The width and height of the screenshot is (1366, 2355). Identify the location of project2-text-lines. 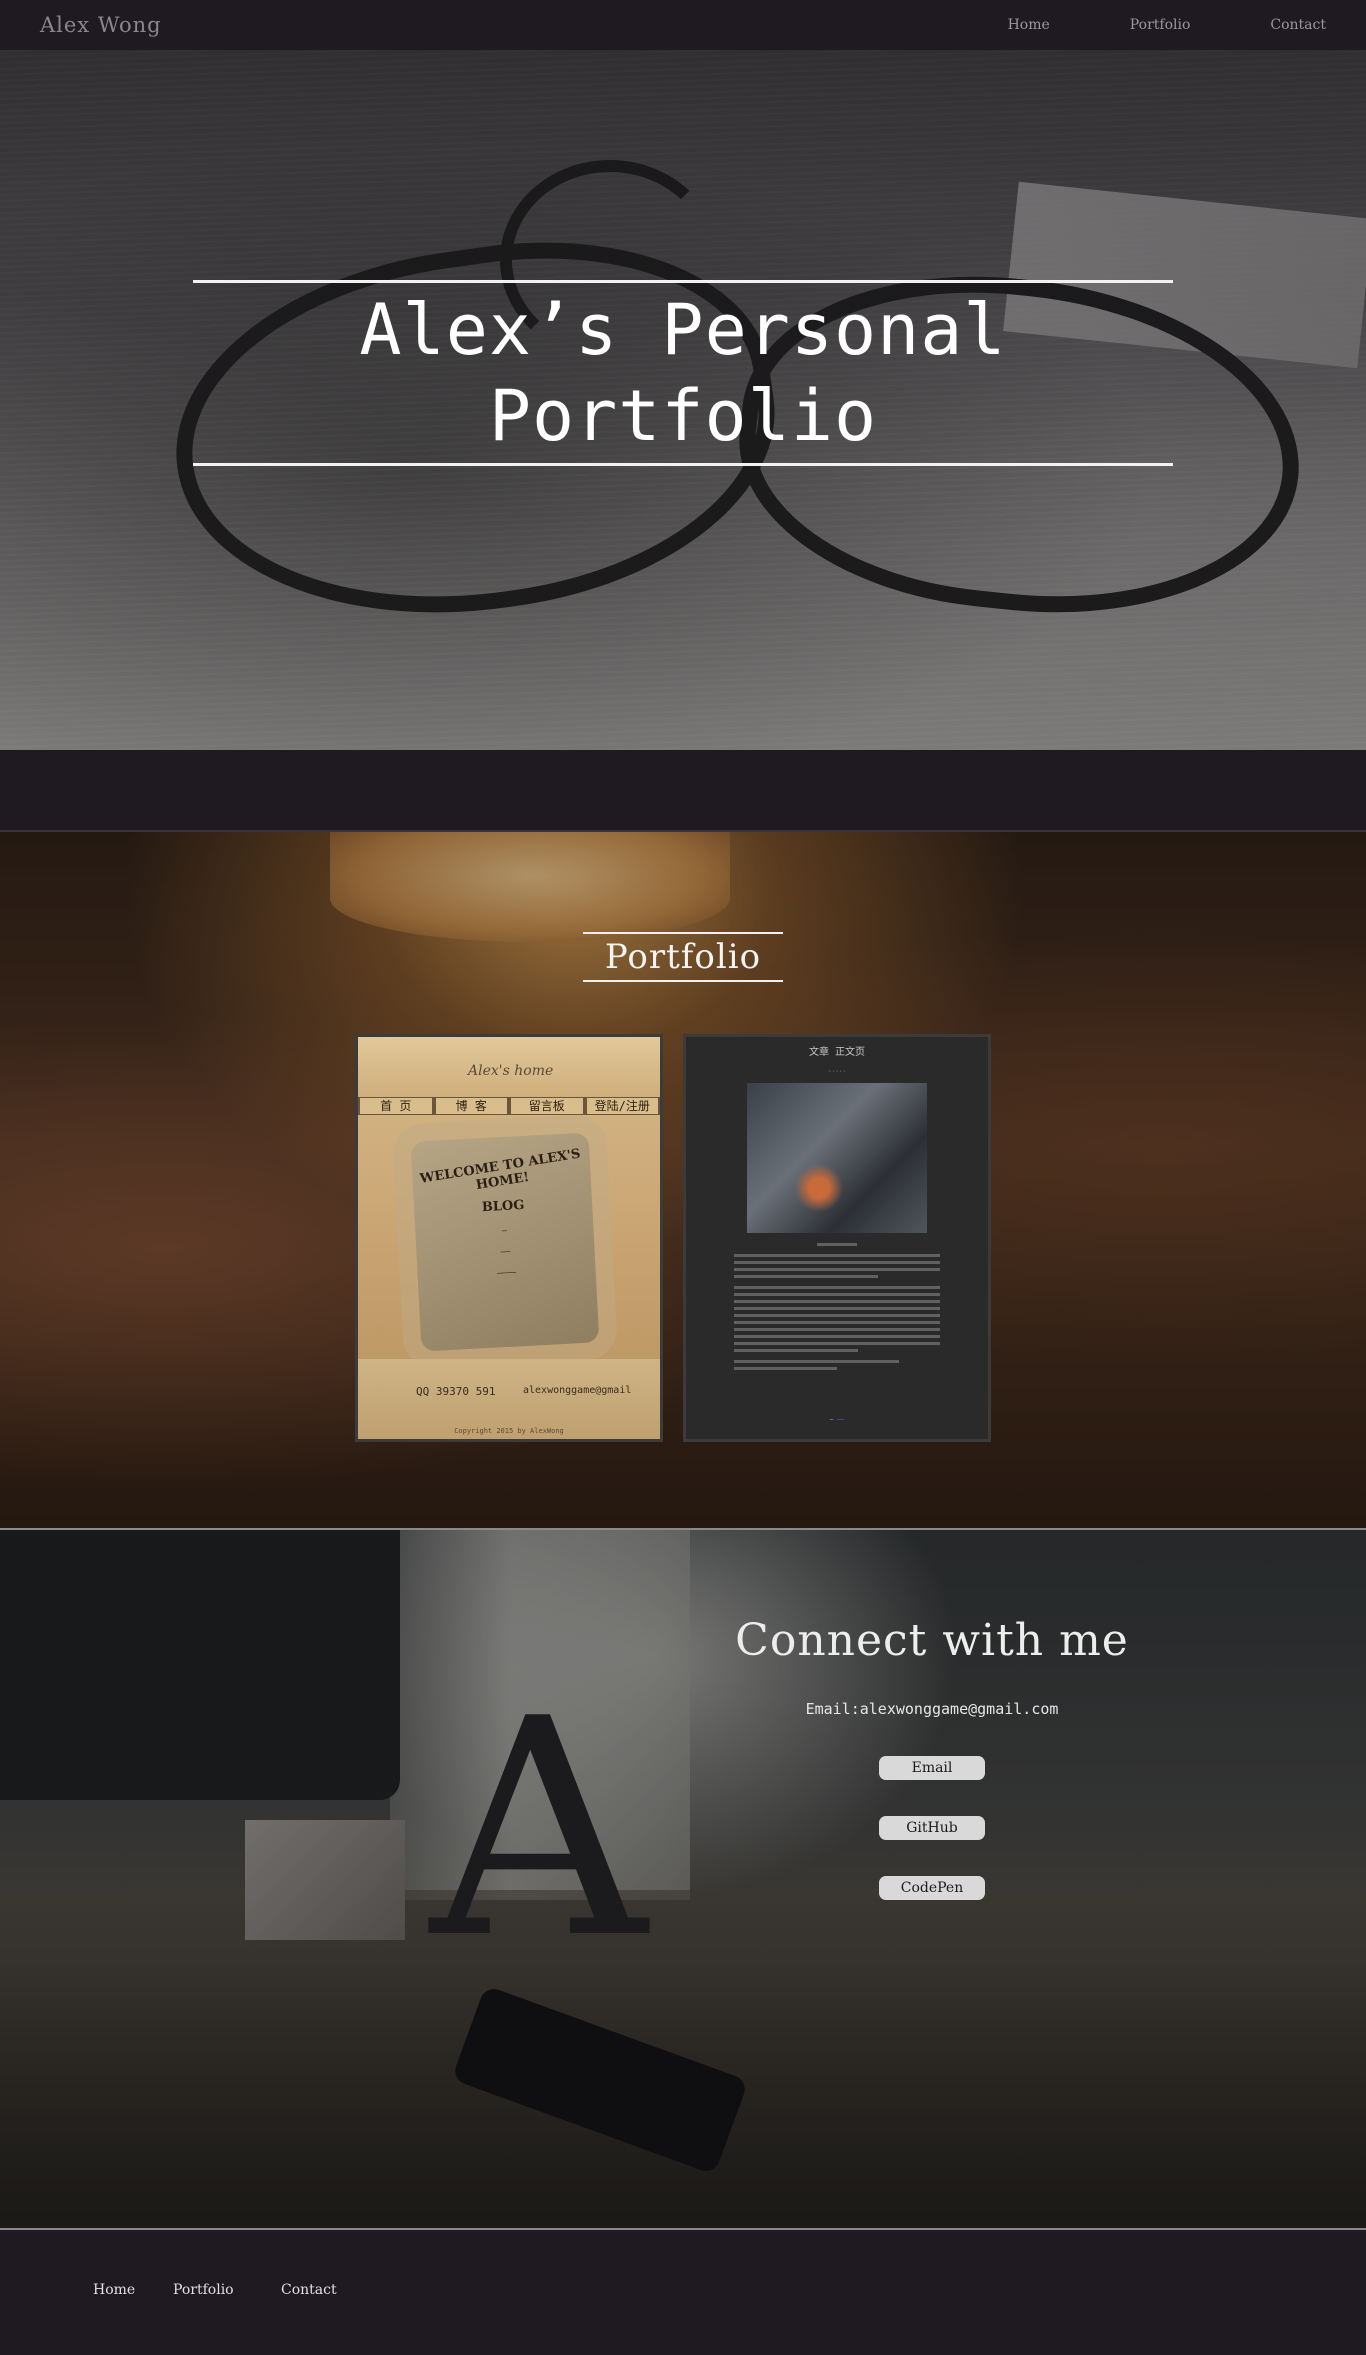
(837, 1306).